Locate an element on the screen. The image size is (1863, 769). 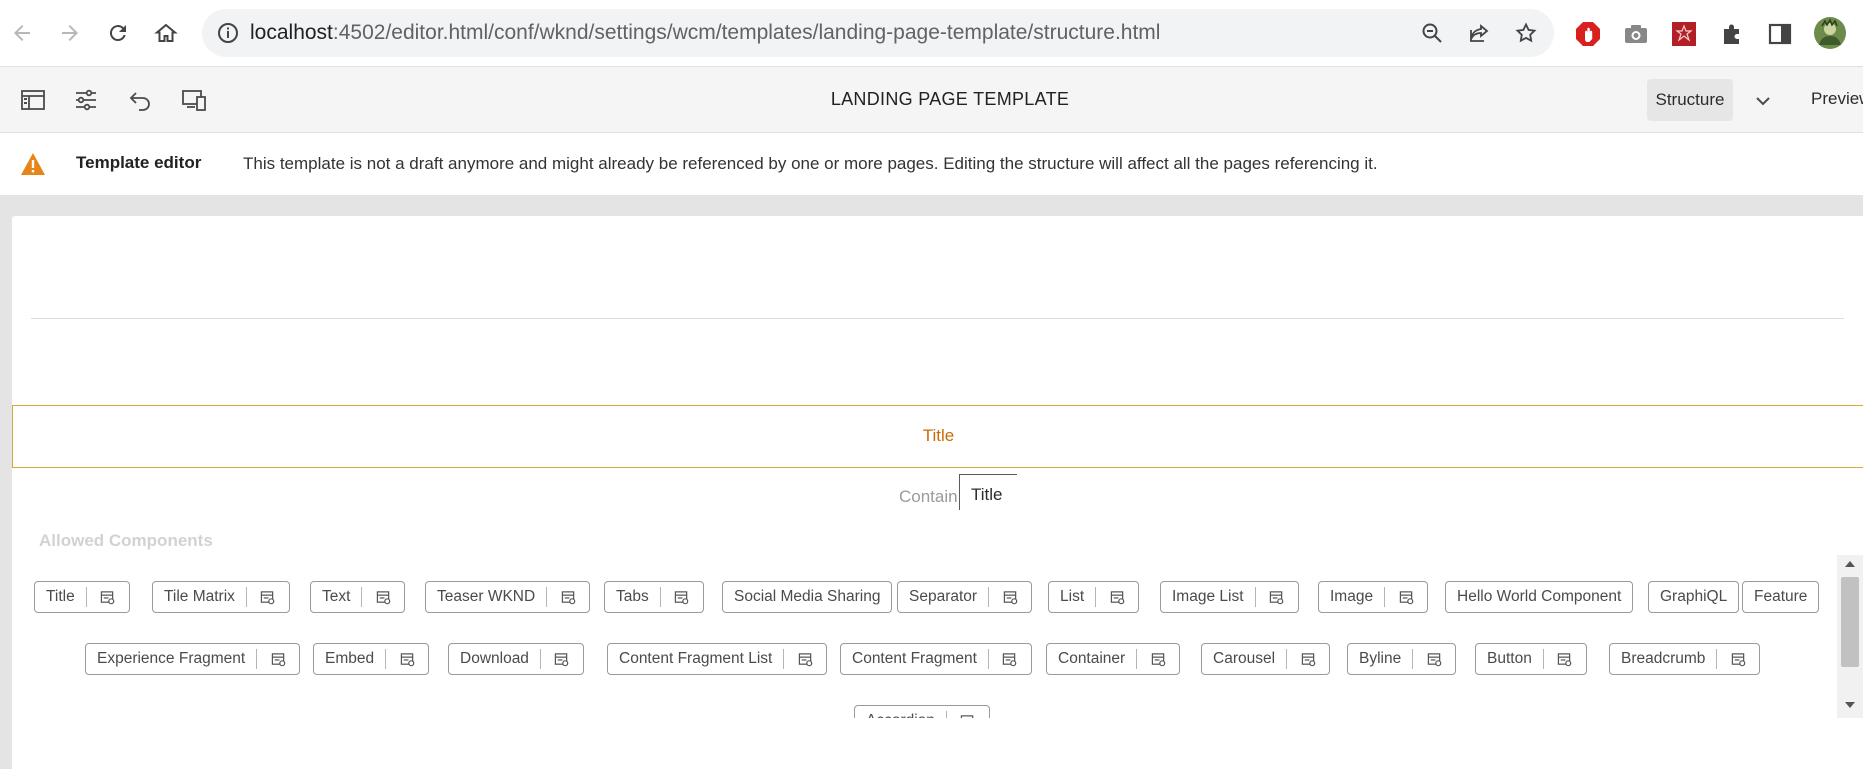
component-chip: Text is located at coordinates (358, 597).